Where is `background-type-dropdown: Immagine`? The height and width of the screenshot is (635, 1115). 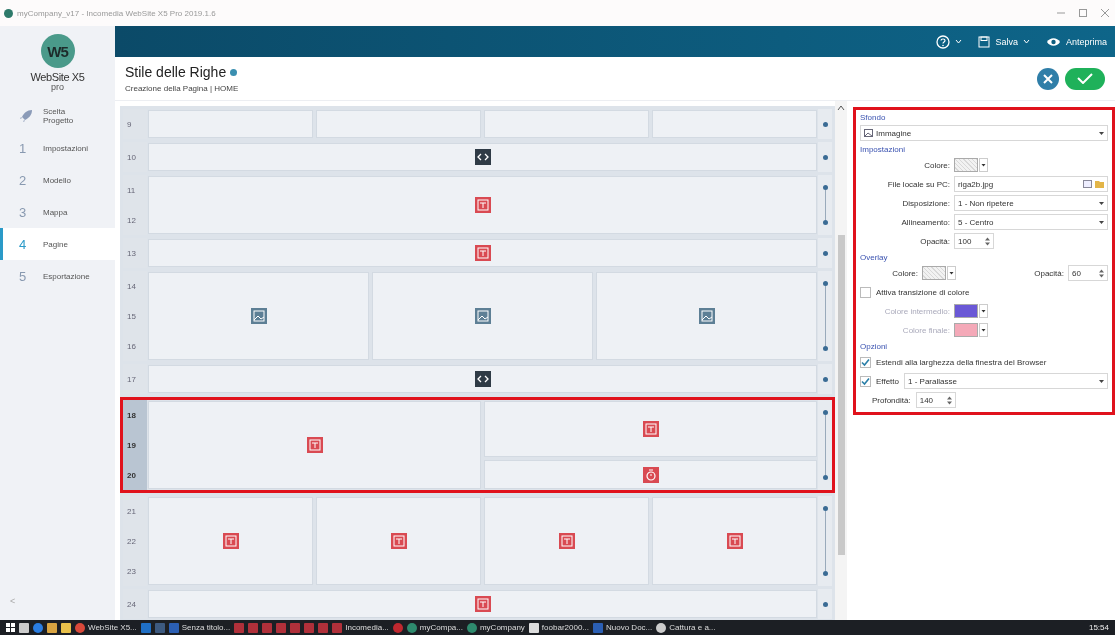
background-type-dropdown: Immagine is located at coordinates (984, 133).